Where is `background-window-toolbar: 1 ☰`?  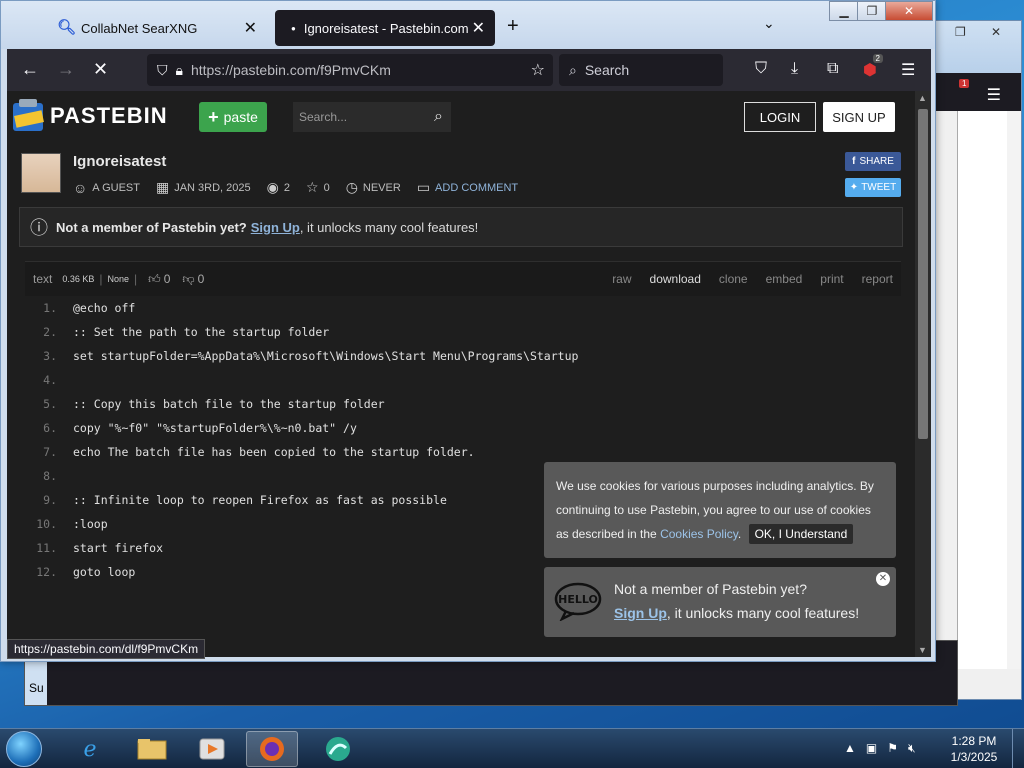 background-window-toolbar: 1 ☰ is located at coordinates (978, 92).